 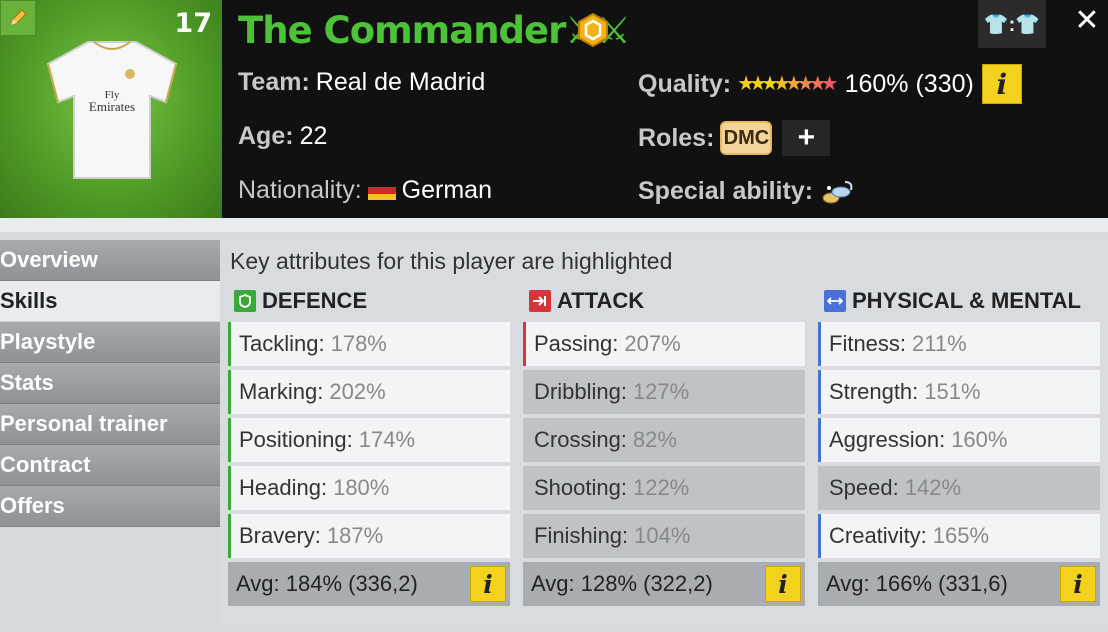 What do you see at coordinates (676, 137) in the screenshot?
I see `roles-label: Roles:` at bounding box center [676, 137].